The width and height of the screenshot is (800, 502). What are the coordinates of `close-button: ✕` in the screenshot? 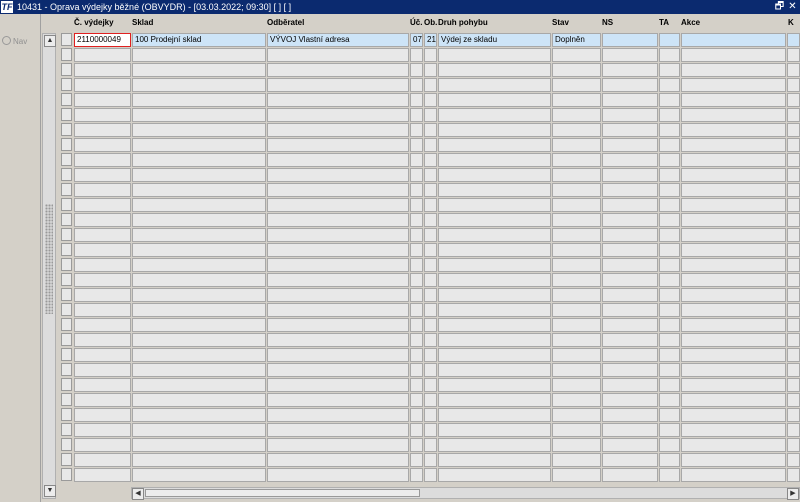 It's located at (792, 6).